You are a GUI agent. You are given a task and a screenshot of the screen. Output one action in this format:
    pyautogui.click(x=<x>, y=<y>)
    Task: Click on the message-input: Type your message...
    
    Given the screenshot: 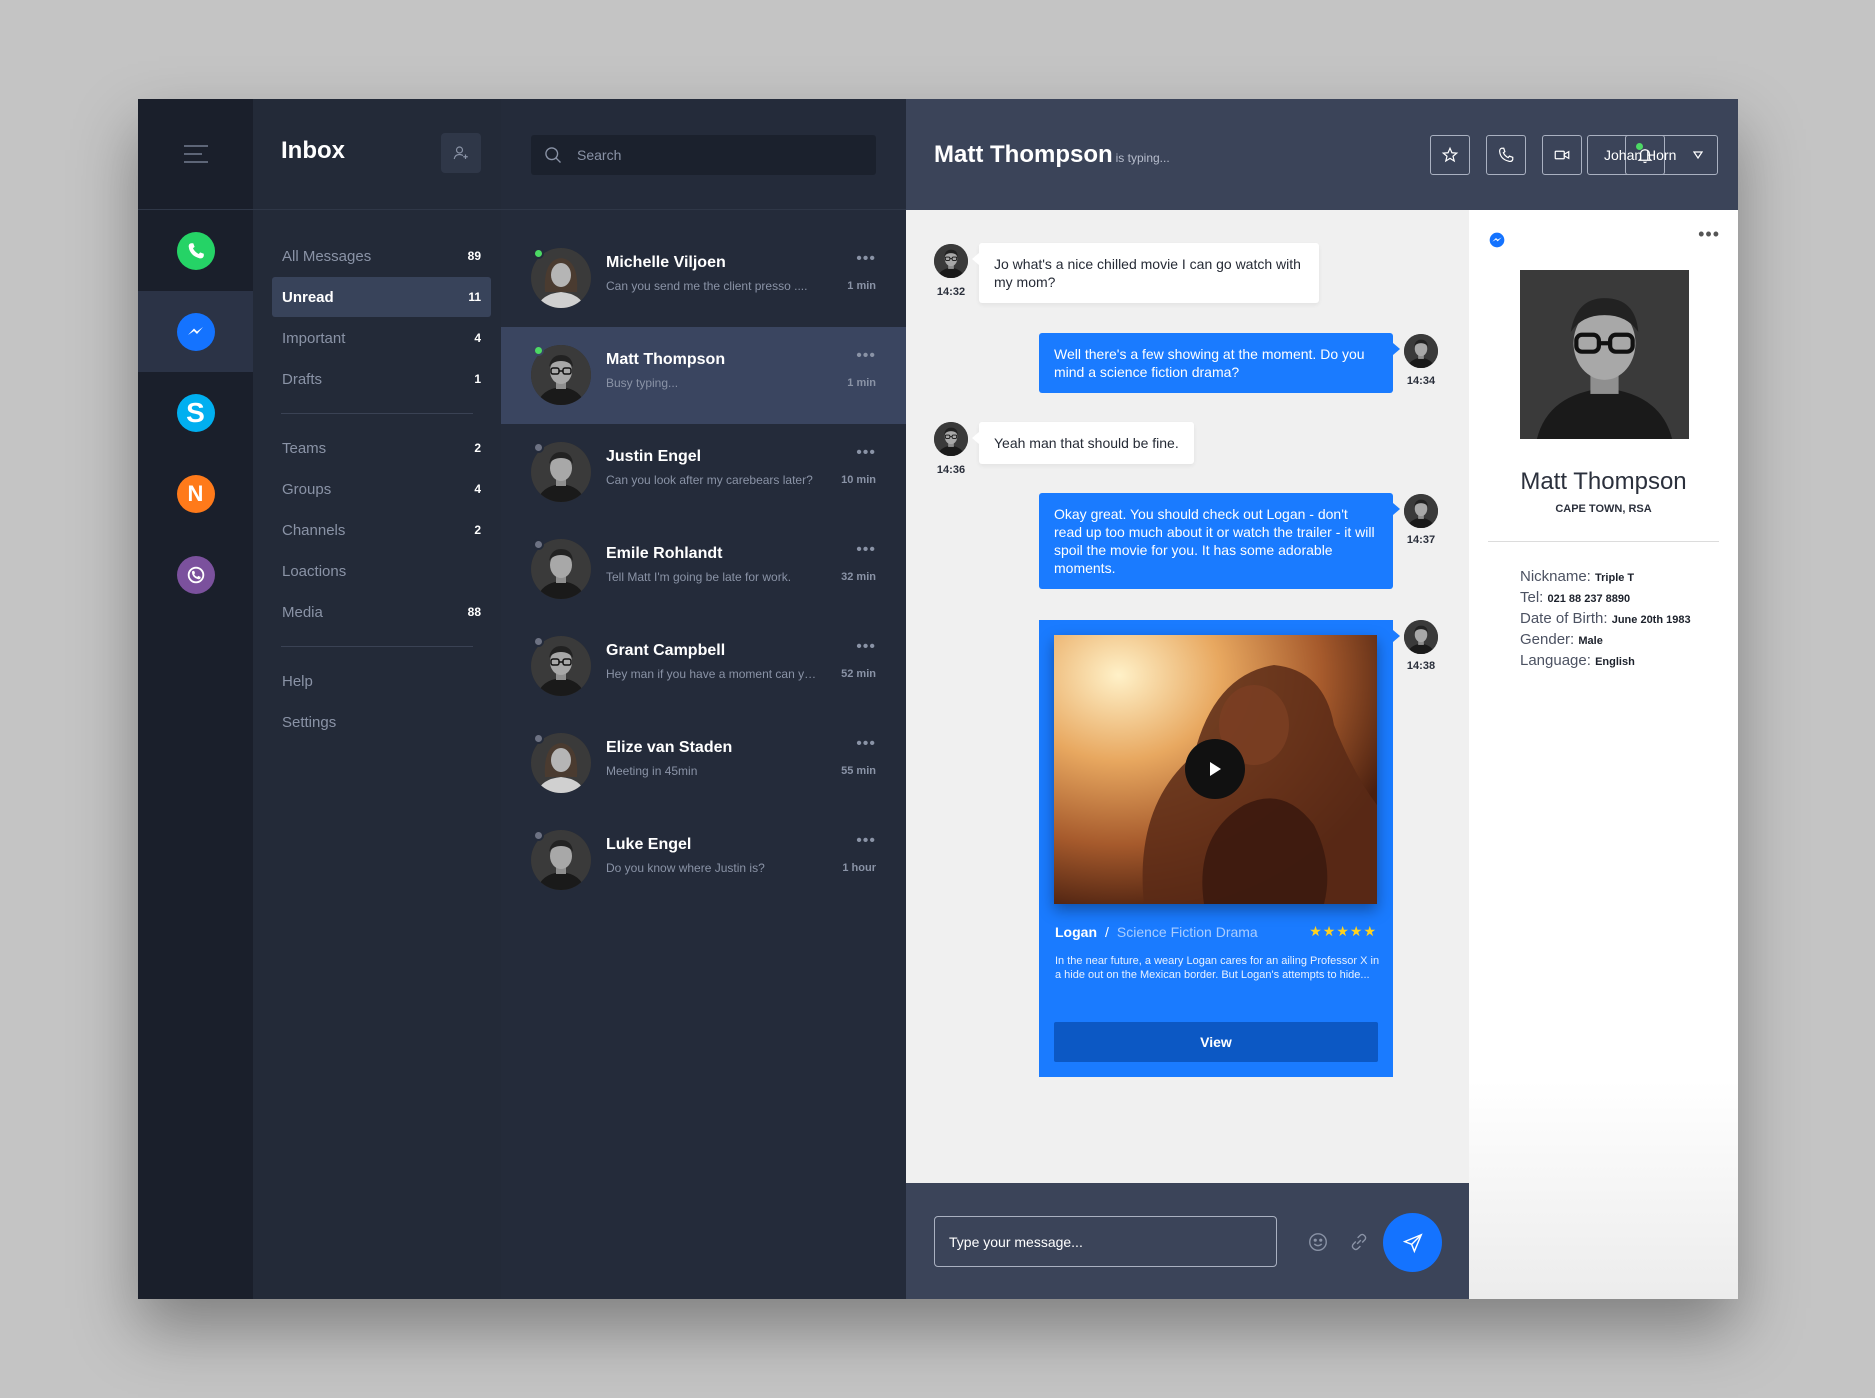 What is the action you would take?
    pyautogui.click(x=1105, y=1241)
    